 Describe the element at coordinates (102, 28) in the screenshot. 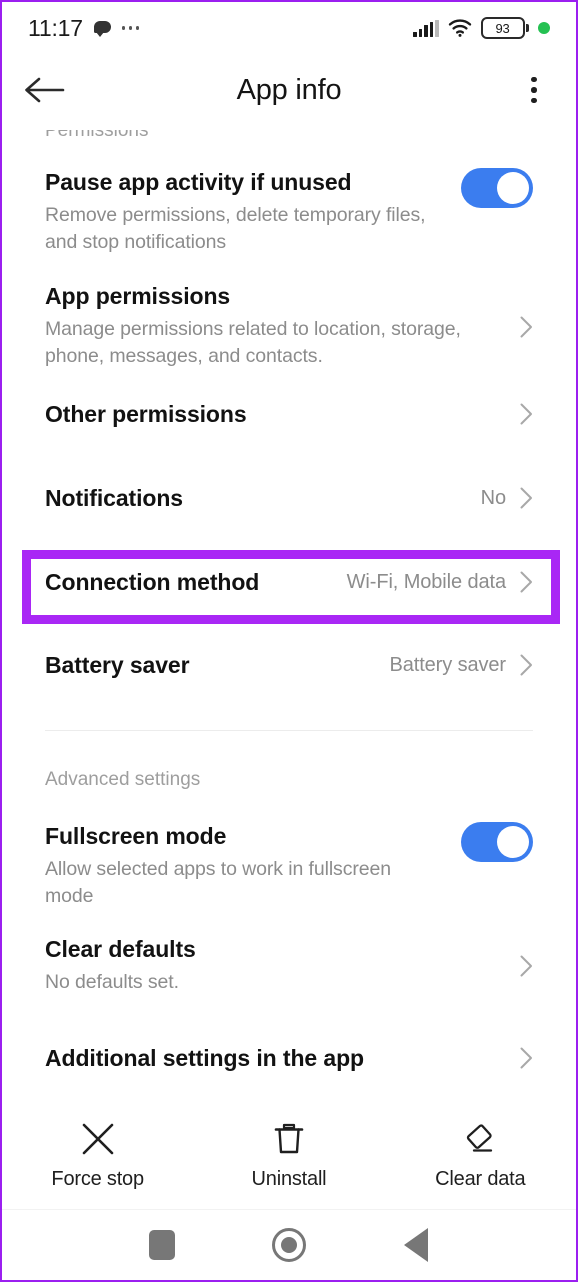

I see `speech-bubble-icon` at that location.